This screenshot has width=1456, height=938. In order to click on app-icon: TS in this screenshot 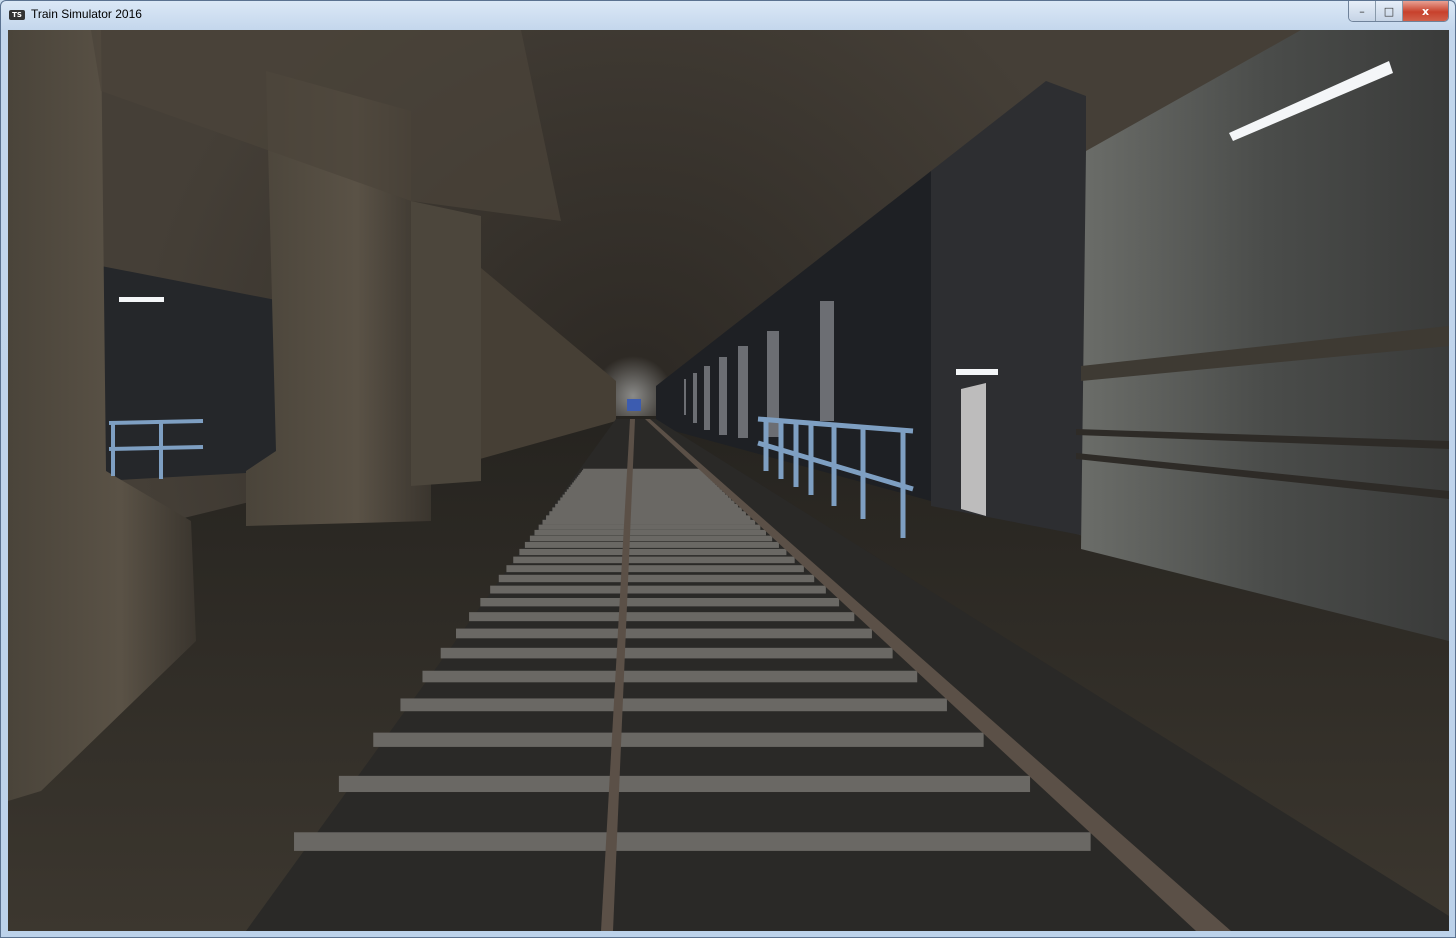, I will do `click(17, 15)`.